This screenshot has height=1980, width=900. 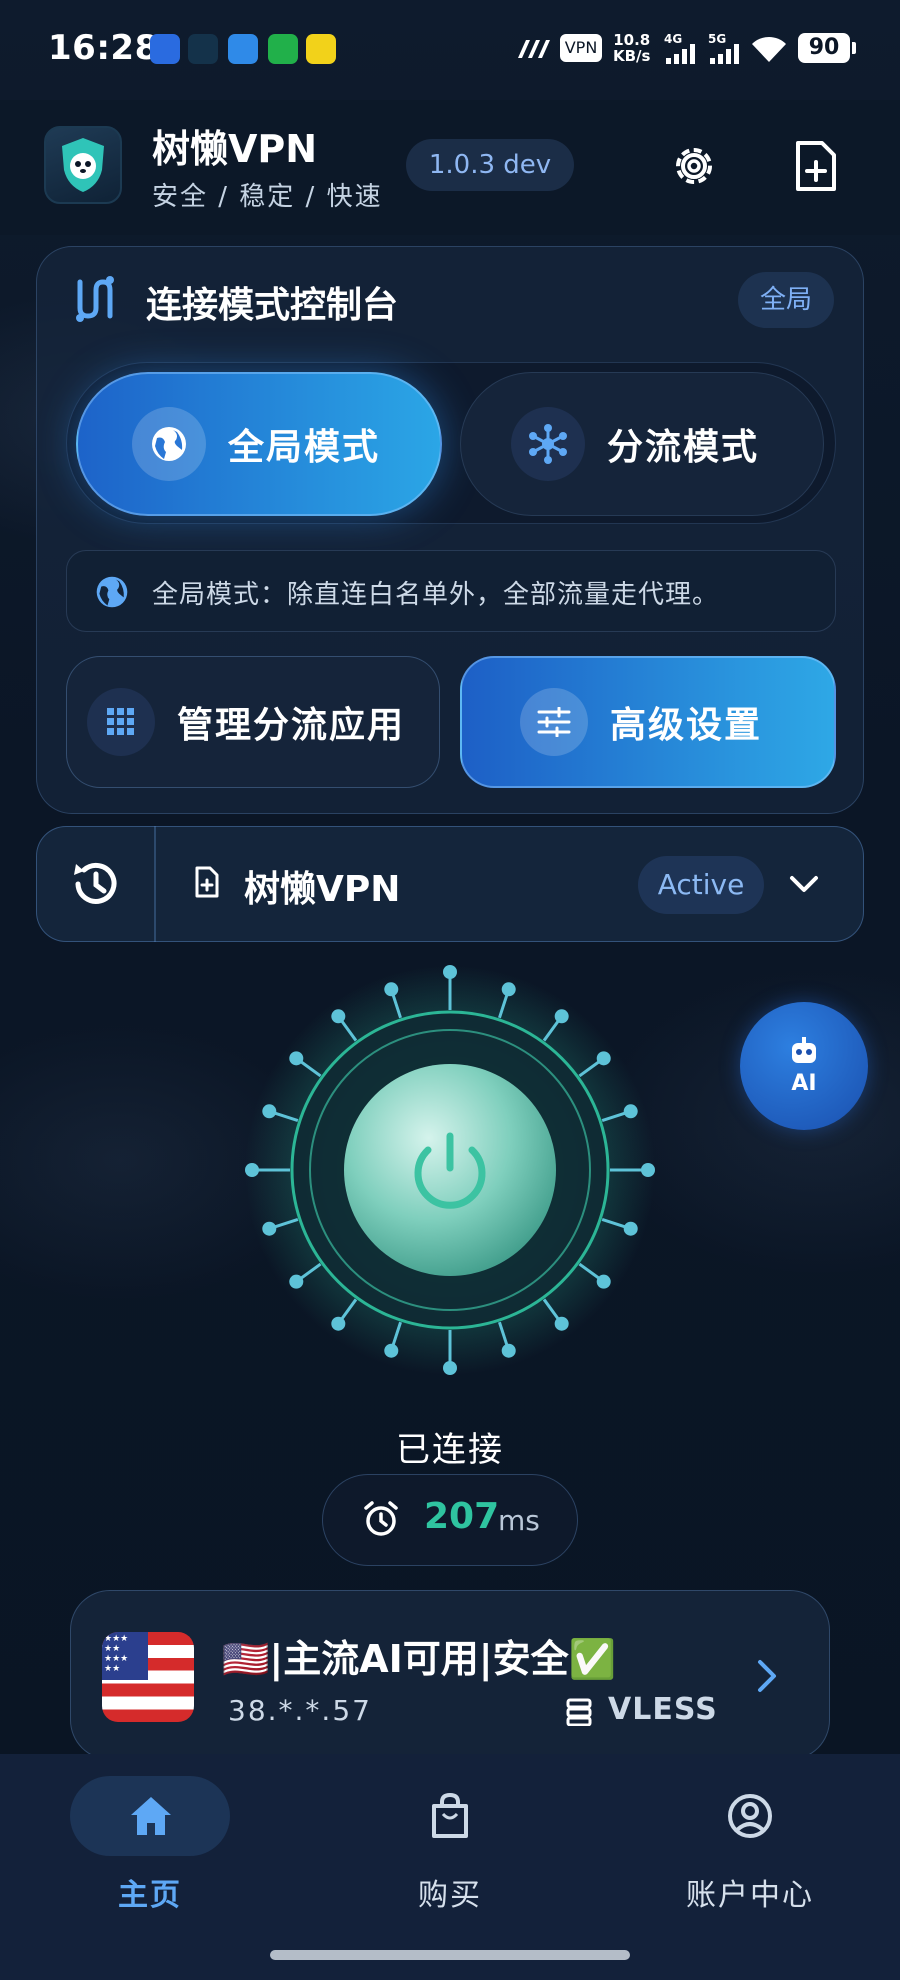 What do you see at coordinates (632, 48) in the screenshot?
I see `network-speed: 10.8 KB/s` at bounding box center [632, 48].